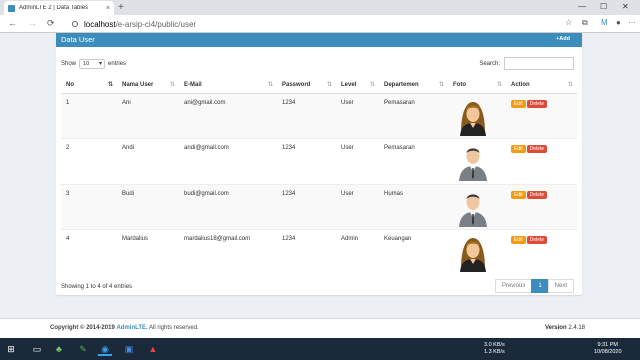 This screenshot has height=360, width=640. What do you see at coordinates (89, 252) in the screenshot?
I see `cell-no: 4` at bounding box center [89, 252].